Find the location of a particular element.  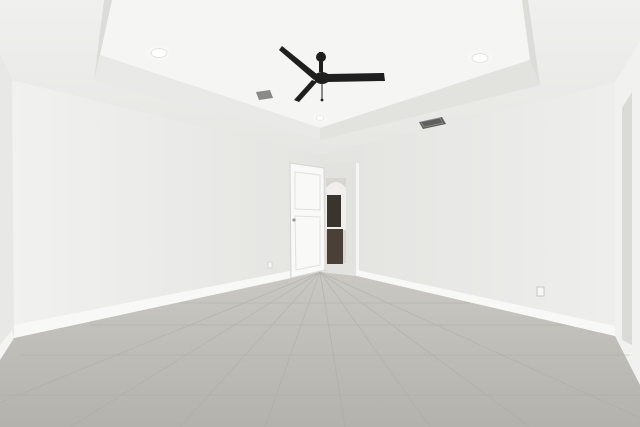

left-wall-edge is located at coordinates (7, 207).